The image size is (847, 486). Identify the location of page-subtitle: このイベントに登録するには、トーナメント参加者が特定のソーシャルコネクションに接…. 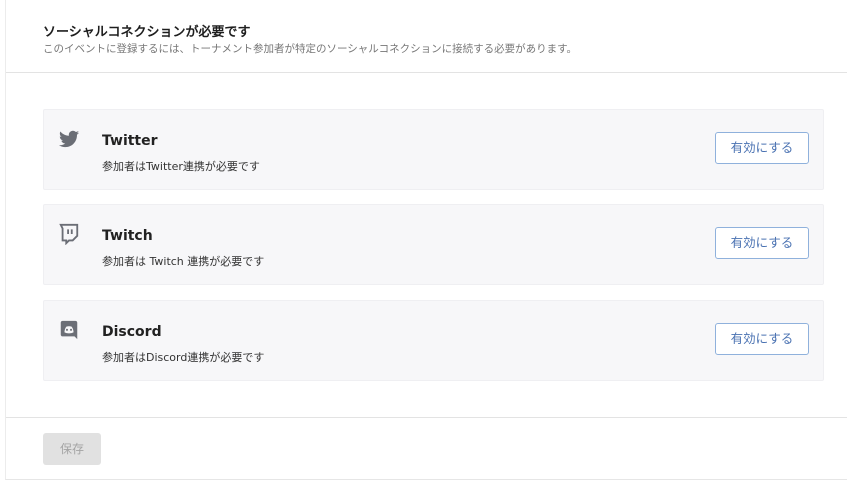
(310, 49).